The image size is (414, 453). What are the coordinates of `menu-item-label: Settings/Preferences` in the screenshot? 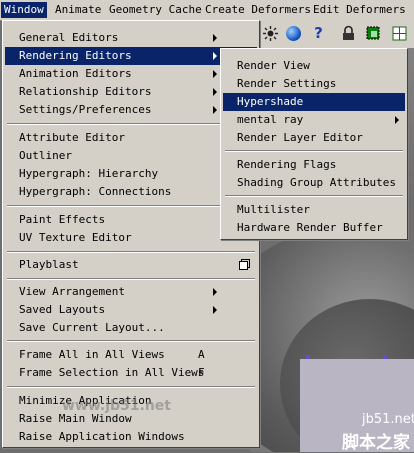 It's located at (85, 109).